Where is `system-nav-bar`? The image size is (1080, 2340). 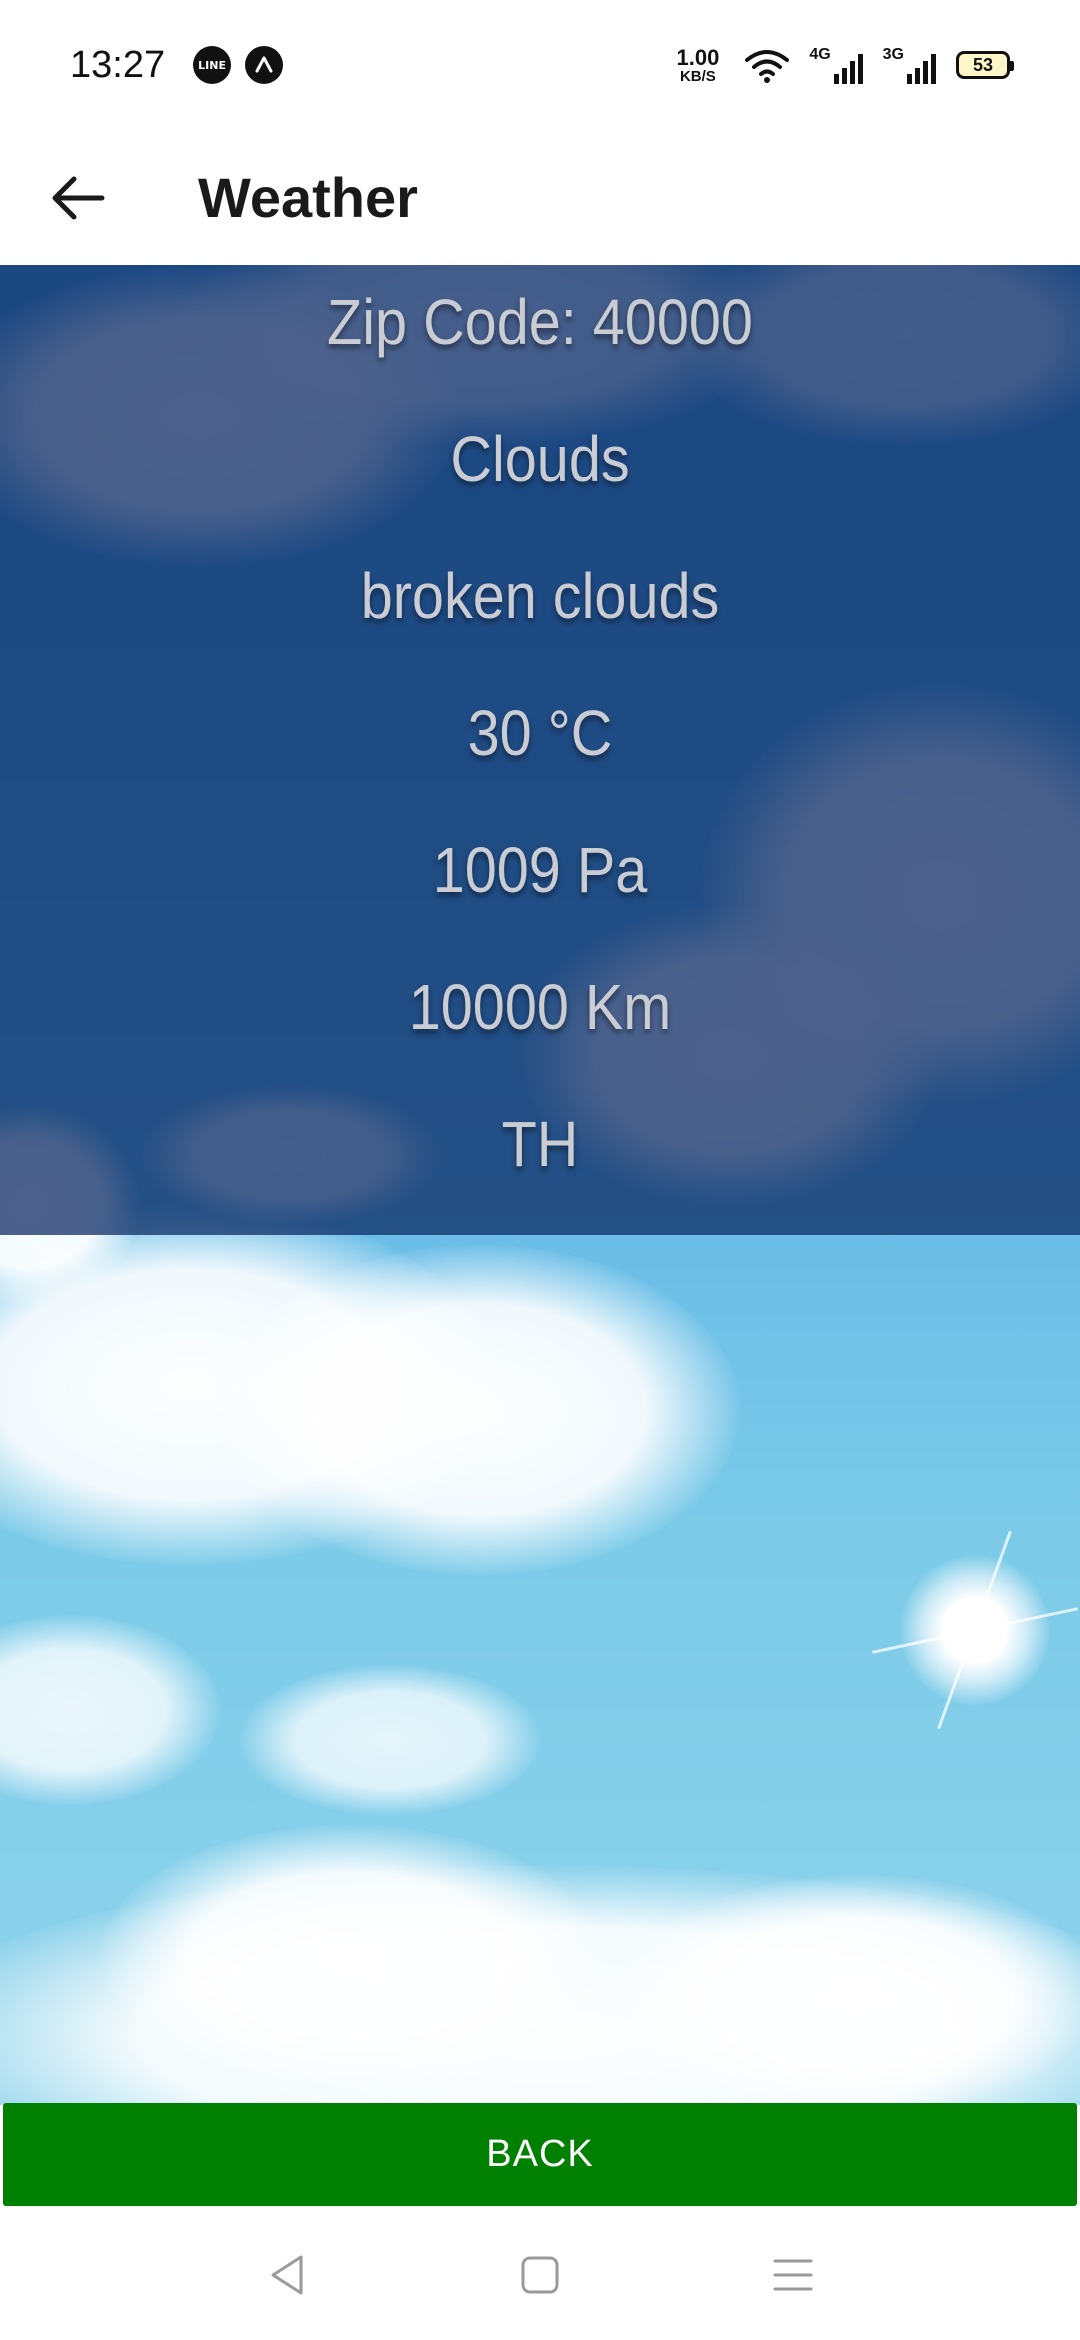 system-nav-bar is located at coordinates (540, 2275).